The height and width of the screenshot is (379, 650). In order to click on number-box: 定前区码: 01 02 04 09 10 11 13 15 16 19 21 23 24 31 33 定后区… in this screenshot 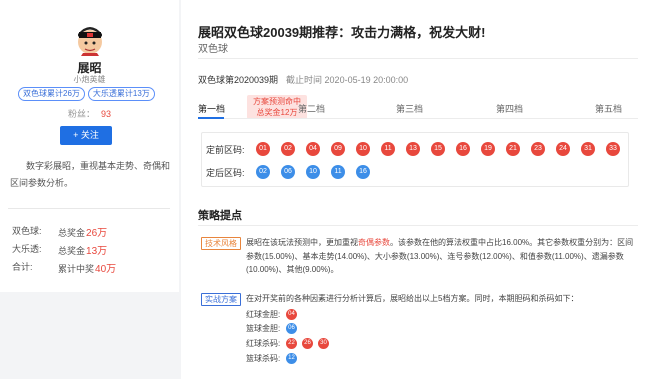, I will do `click(415, 159)`.